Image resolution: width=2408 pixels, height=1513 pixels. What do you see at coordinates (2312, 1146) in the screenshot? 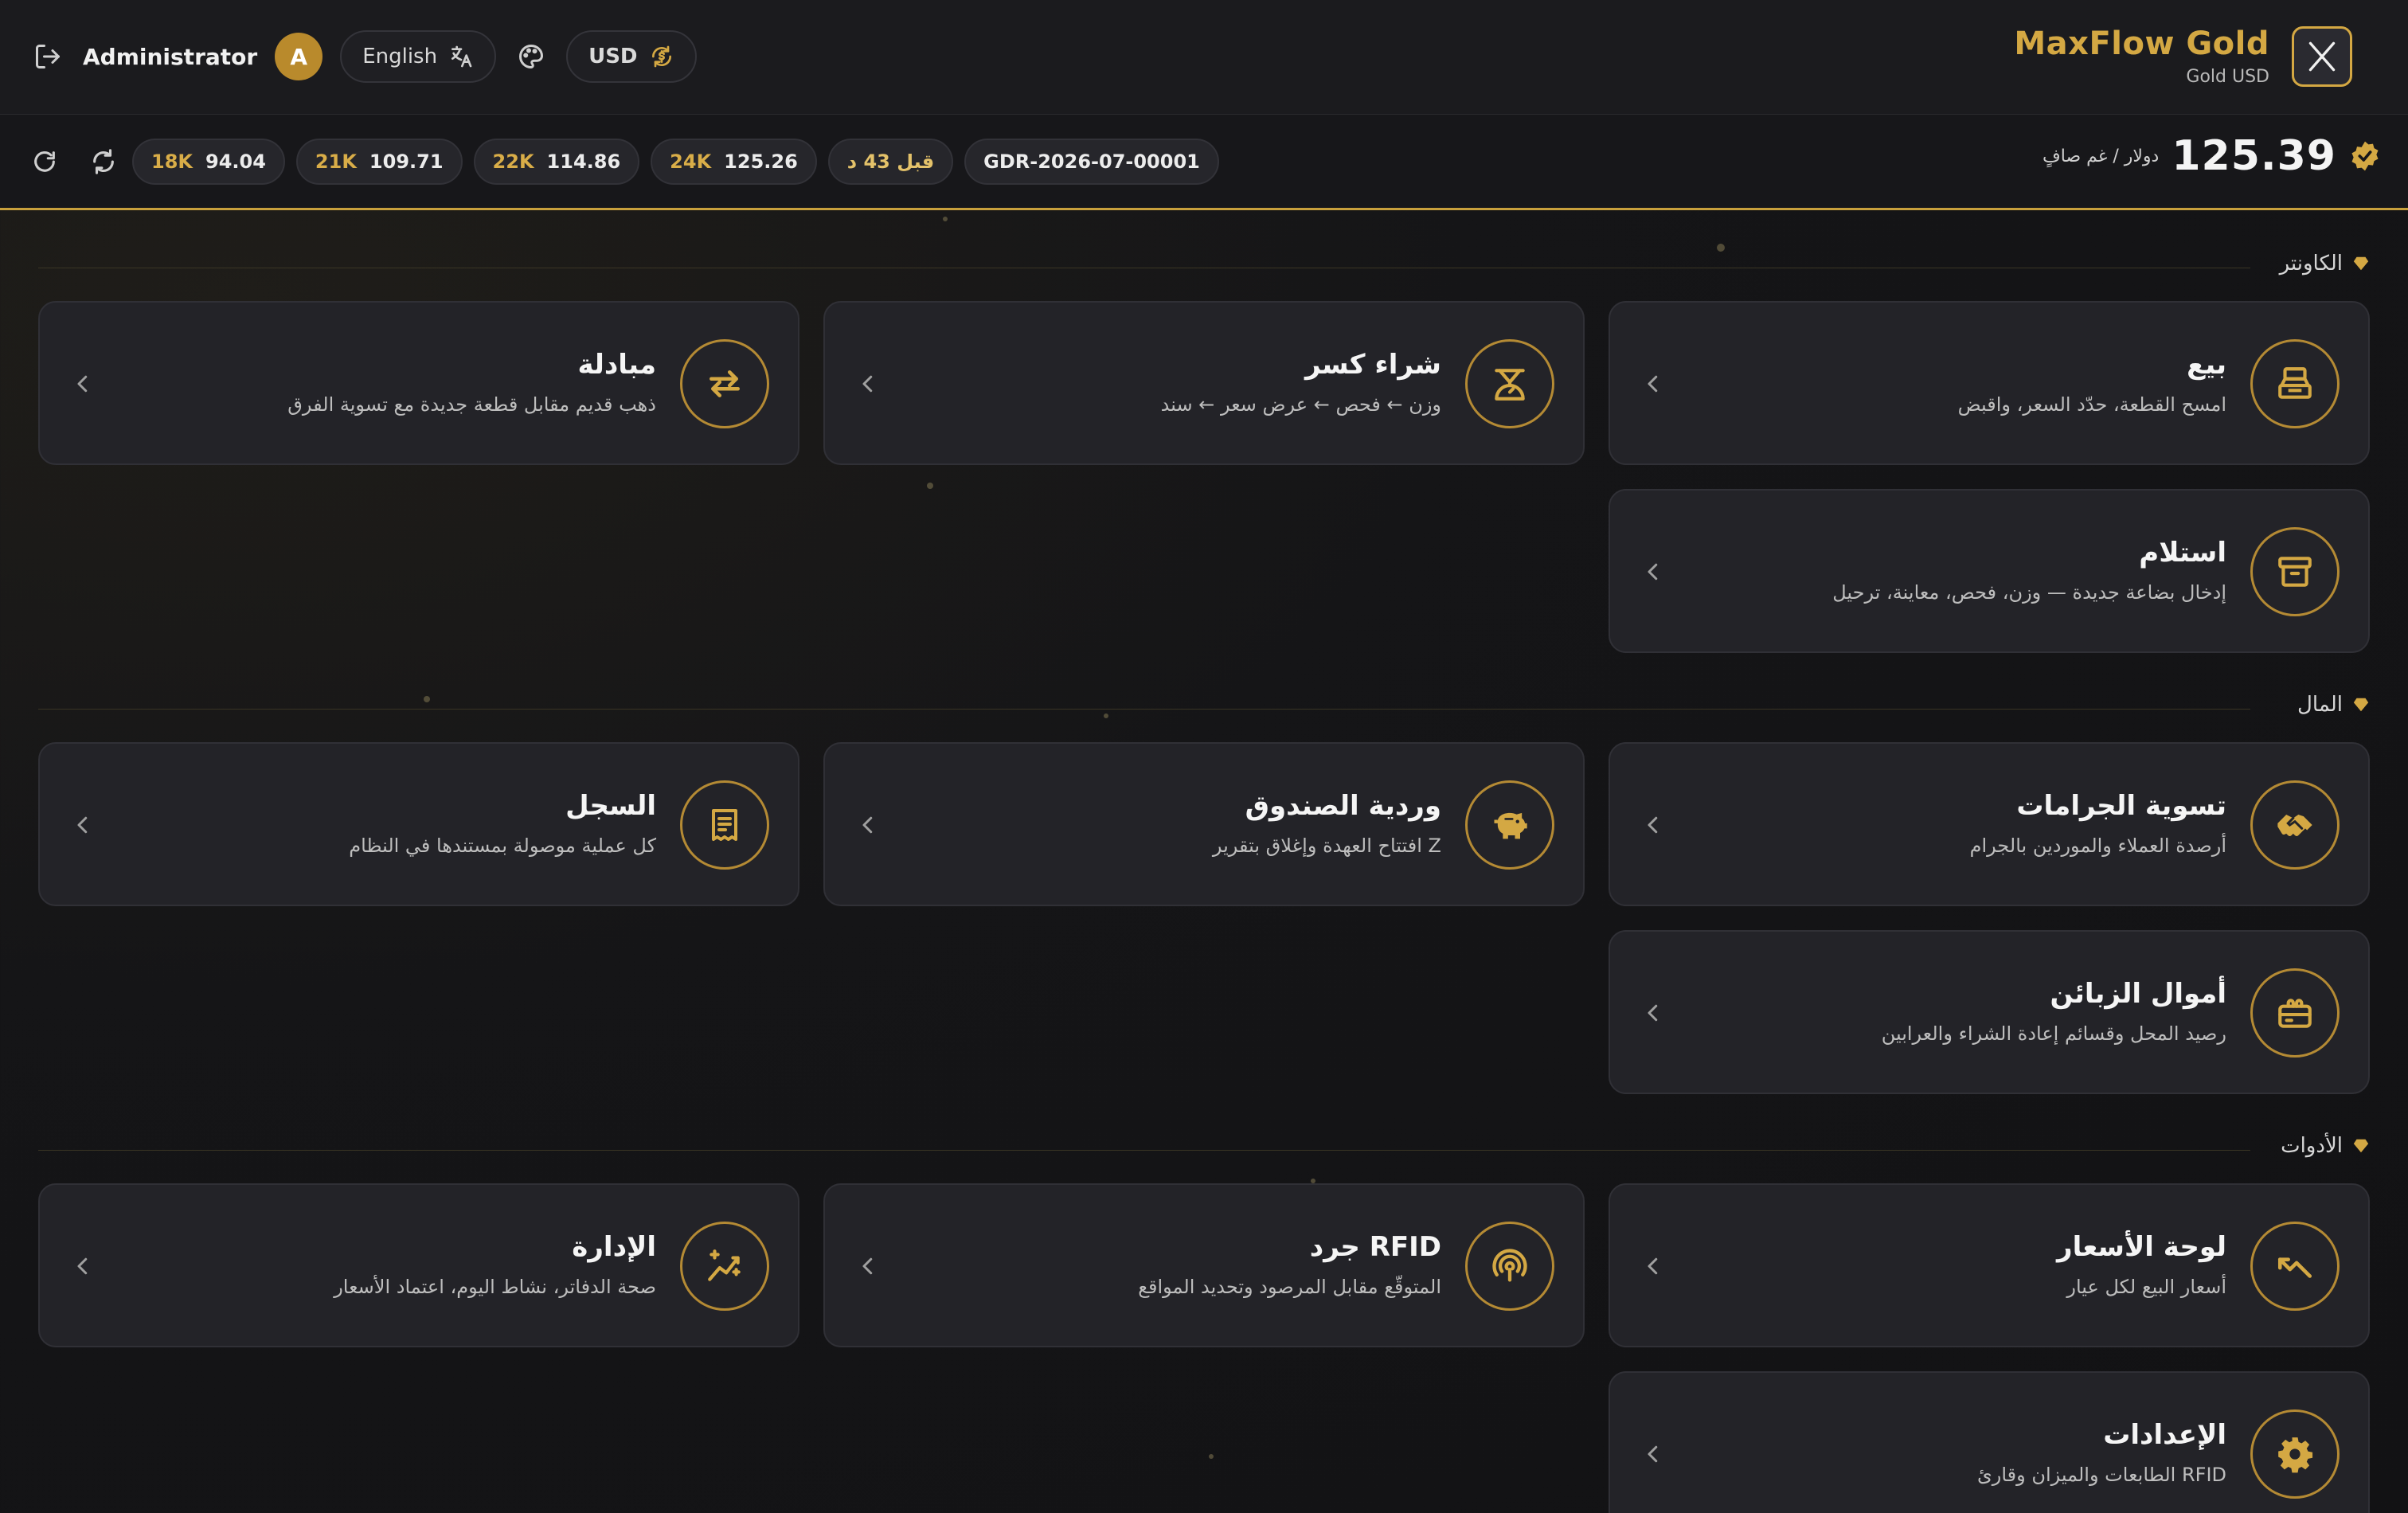
I see `section-title: الأدوات` at bounding box center [2312, 1146].